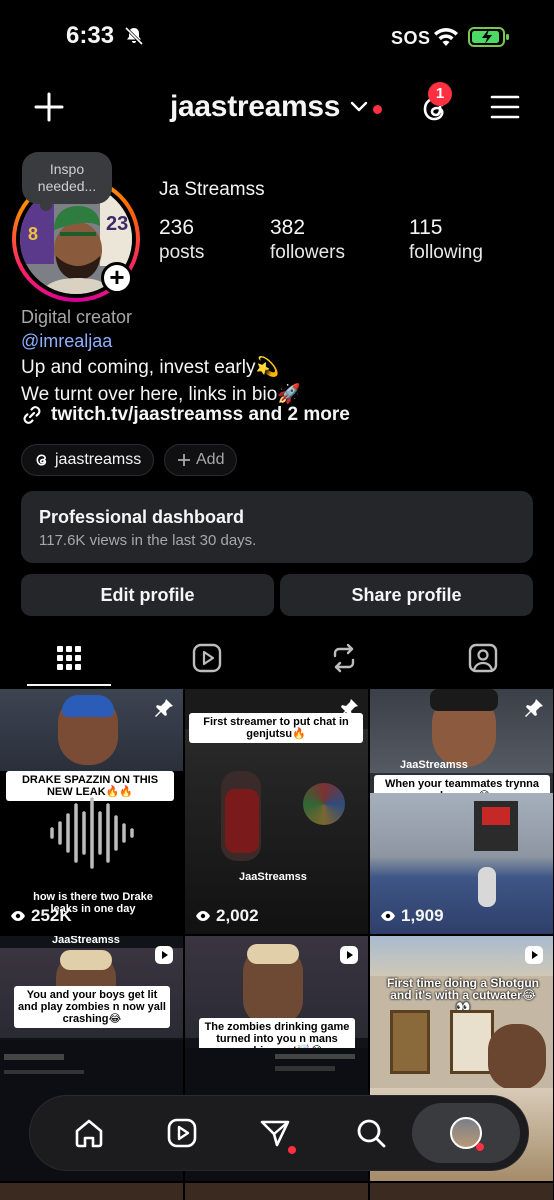 The width and height of the screenshot is (554, 1200). Describe the element at coordinates (466, 1133) in the screenshot. I see `profile-tab-button` at that location.